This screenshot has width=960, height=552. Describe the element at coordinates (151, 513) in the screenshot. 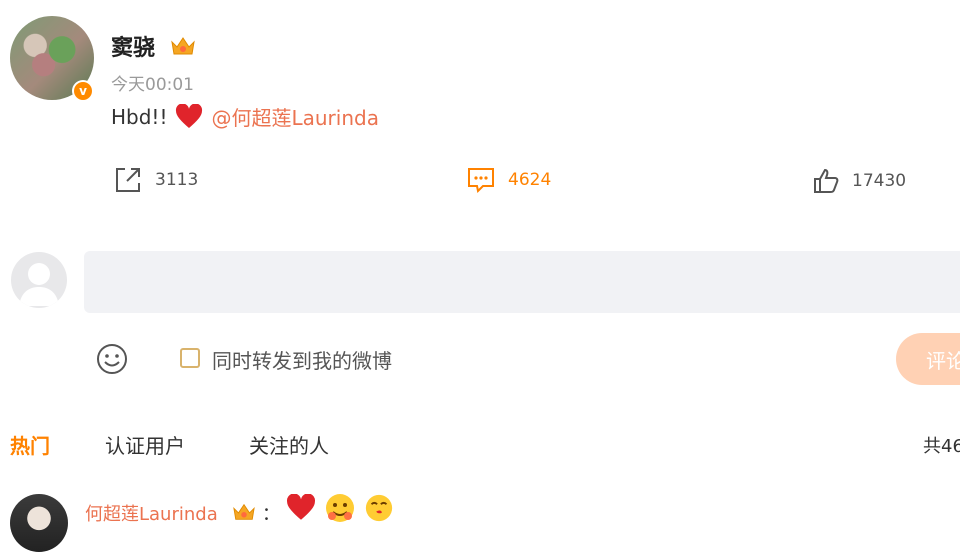

I see `comment-author: 何超莲Laurinda` at that location.